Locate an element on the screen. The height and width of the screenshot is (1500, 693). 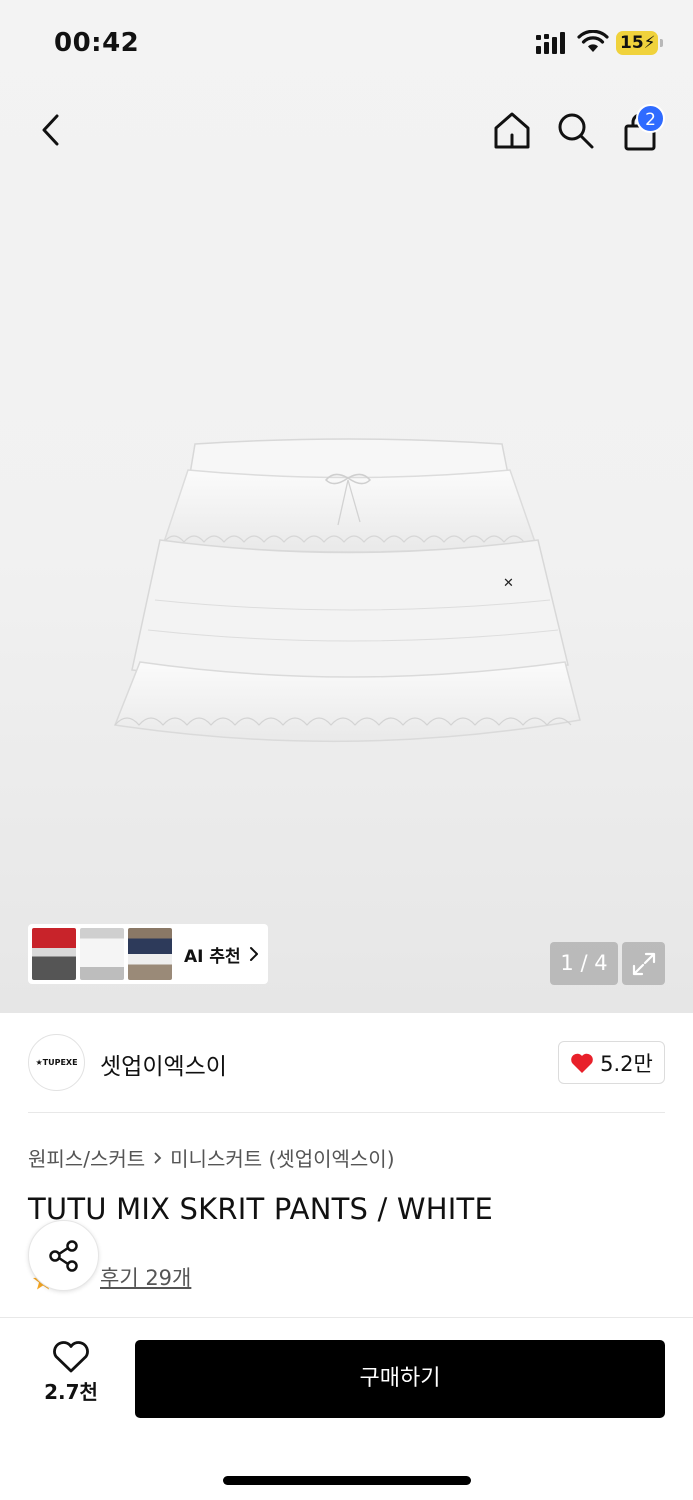
share-icon is located at coordinates (63, 1255).